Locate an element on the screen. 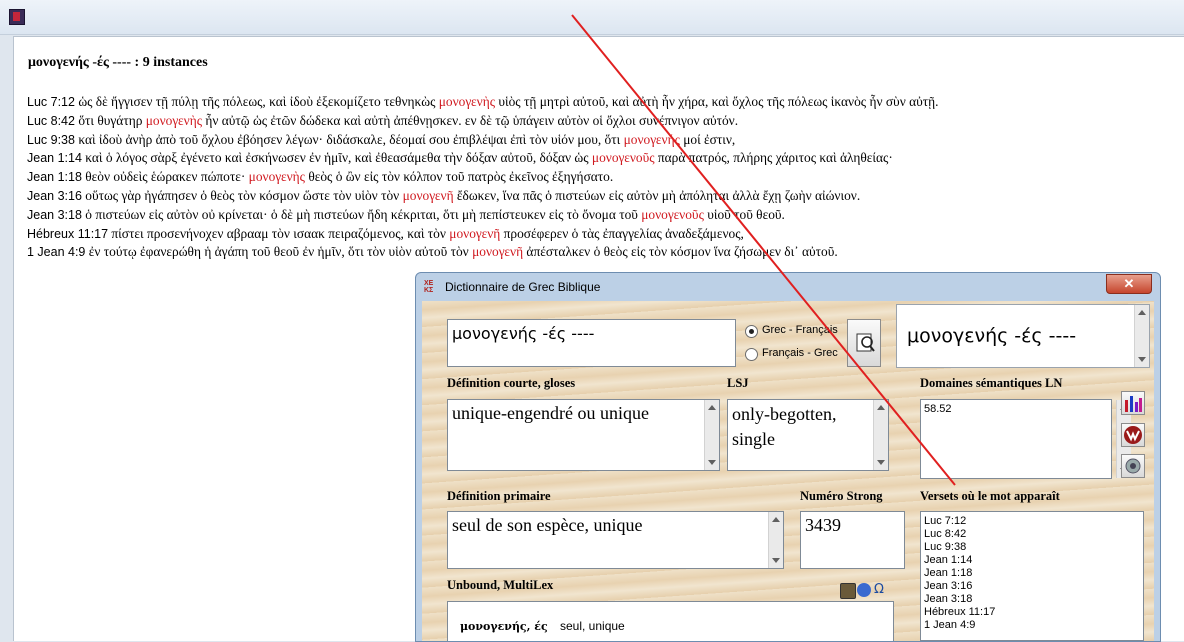 The height and width of the screenshot is (642, 1184). primary-definition-value: seul de son espèce, unique is located at coordinates (547, 525).